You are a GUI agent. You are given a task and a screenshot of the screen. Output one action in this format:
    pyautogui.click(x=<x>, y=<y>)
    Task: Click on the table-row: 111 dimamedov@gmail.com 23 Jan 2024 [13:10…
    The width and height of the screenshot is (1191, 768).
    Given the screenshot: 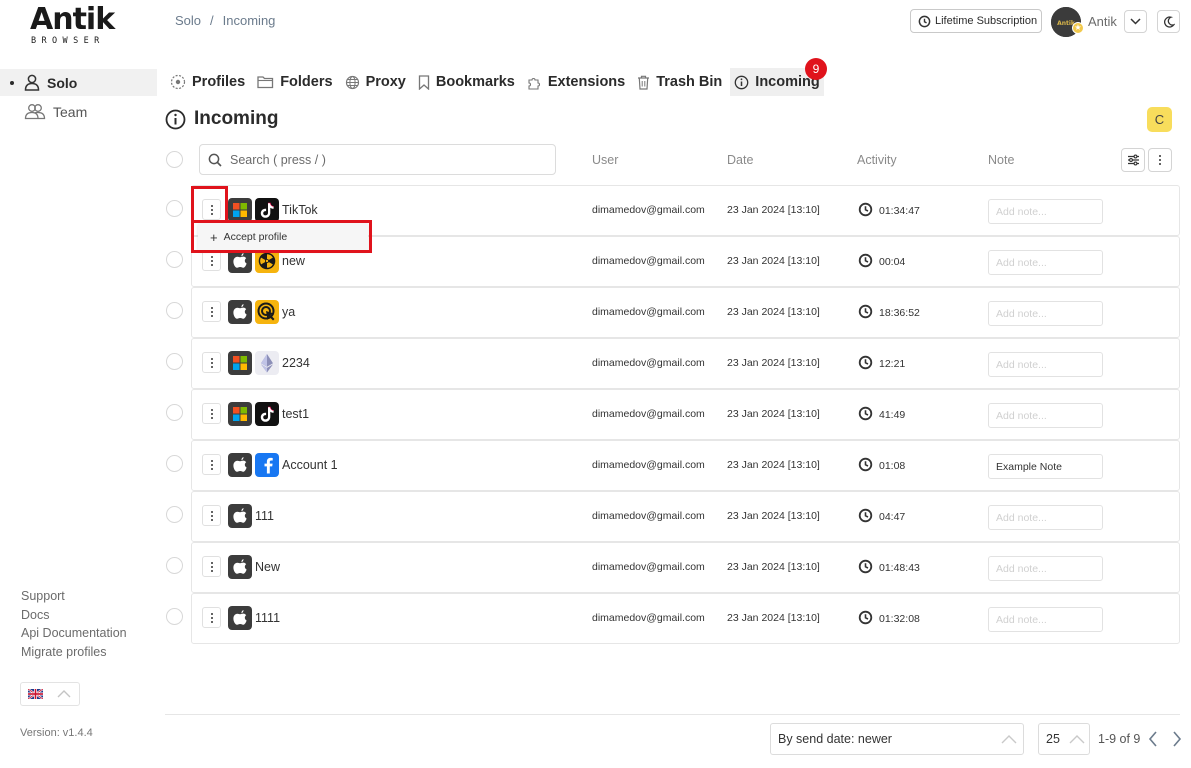 What is the action you would take?
    pyautogui.click(x=685, y=516)
    